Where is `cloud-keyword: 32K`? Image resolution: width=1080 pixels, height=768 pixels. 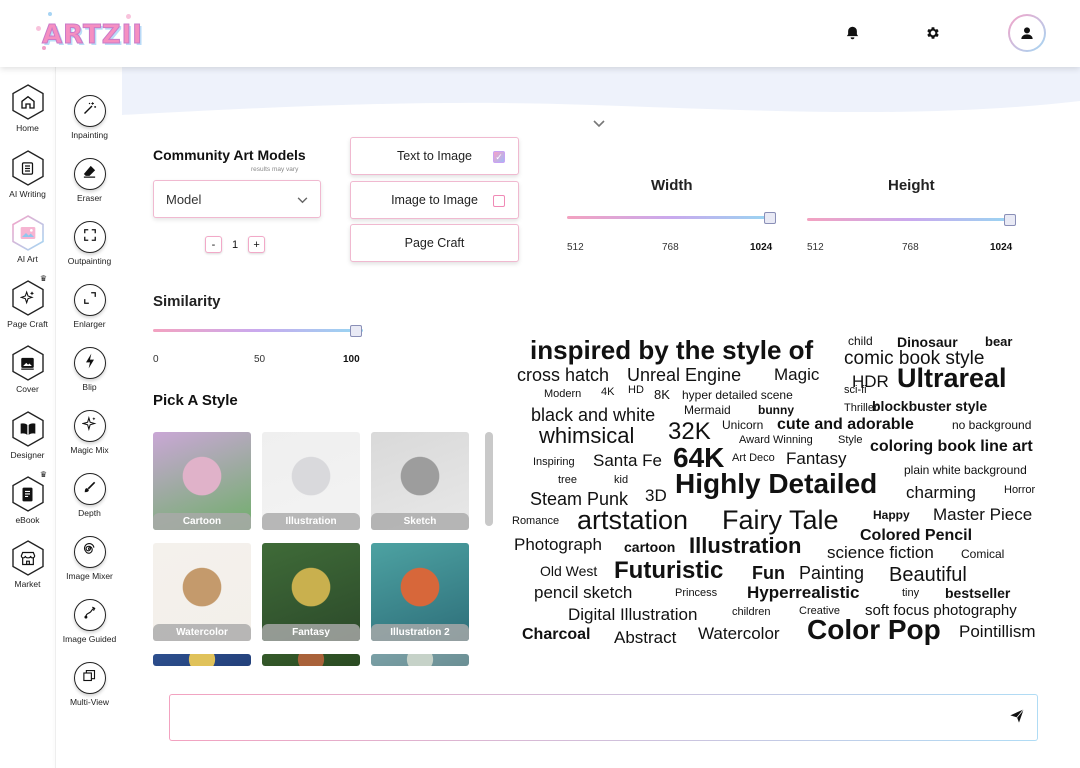
cloud-keyword: 32K is located at coordinates (689, 432).